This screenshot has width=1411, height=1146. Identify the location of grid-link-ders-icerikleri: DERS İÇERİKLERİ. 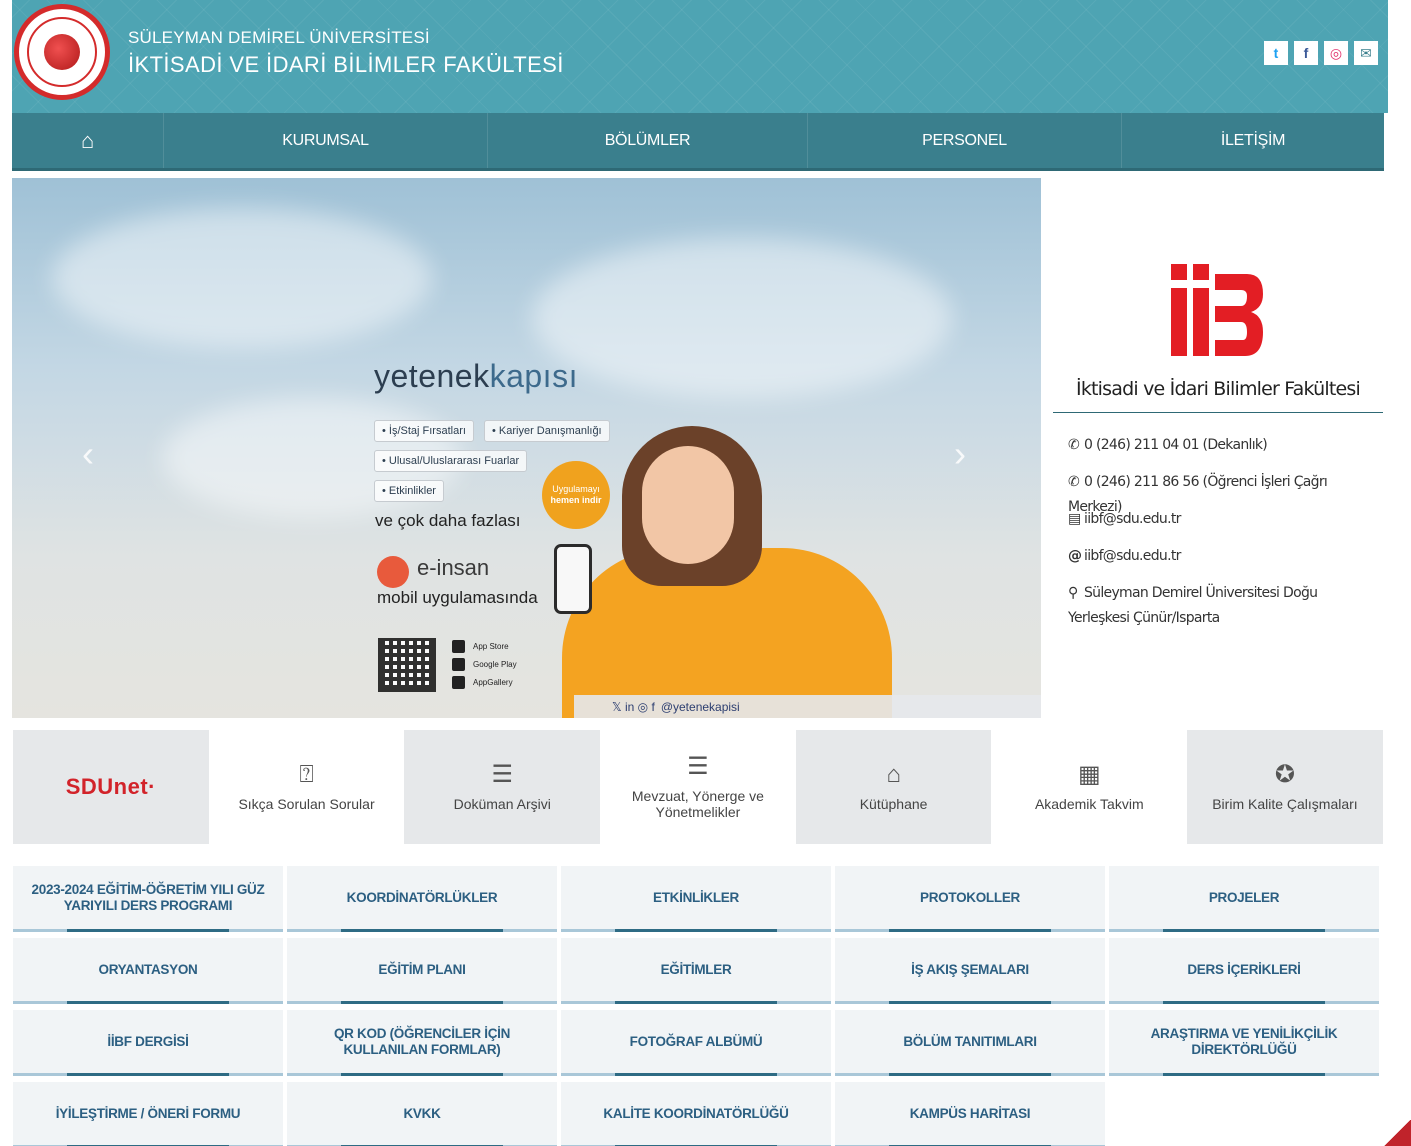
(1244, 971).